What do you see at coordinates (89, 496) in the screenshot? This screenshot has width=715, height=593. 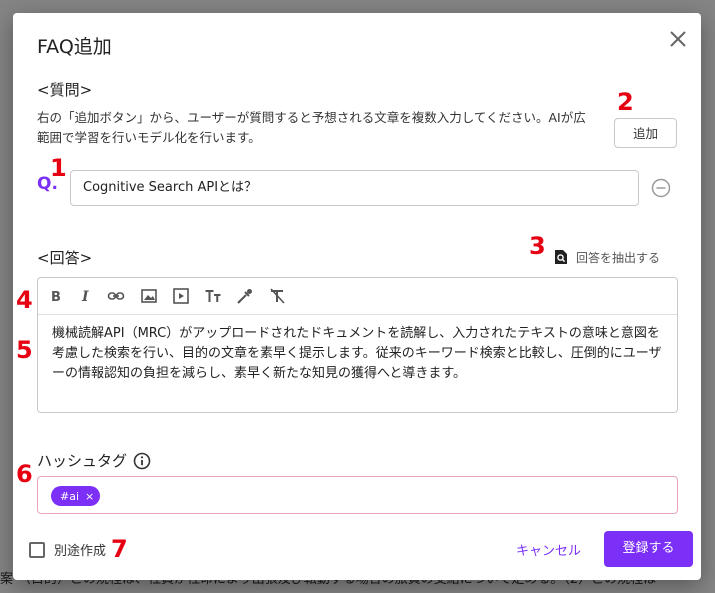 I see `chip-remove-icon: ×` at bounding box center [89, 496].